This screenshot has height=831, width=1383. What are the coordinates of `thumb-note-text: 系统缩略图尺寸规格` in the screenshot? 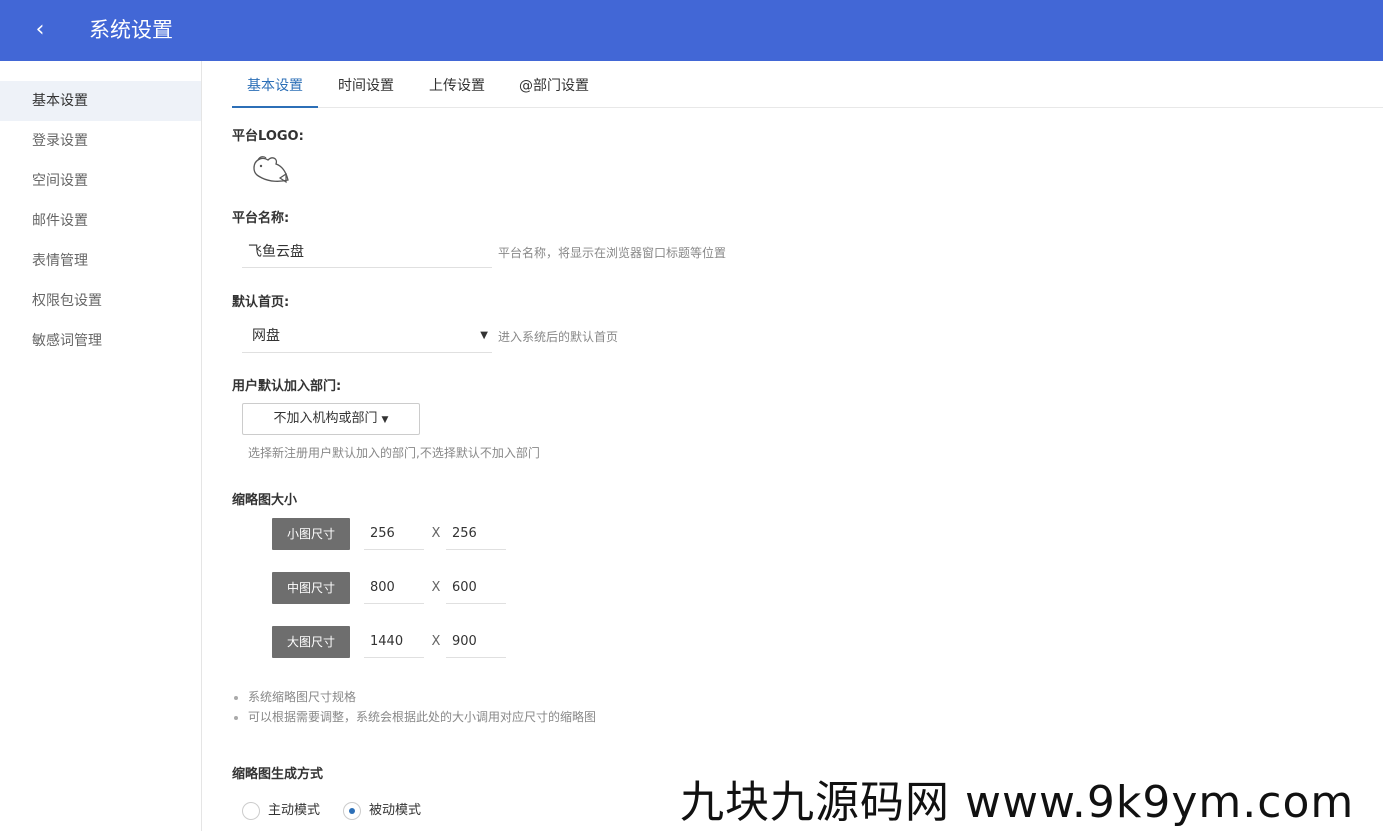 It's located at (302, 697).